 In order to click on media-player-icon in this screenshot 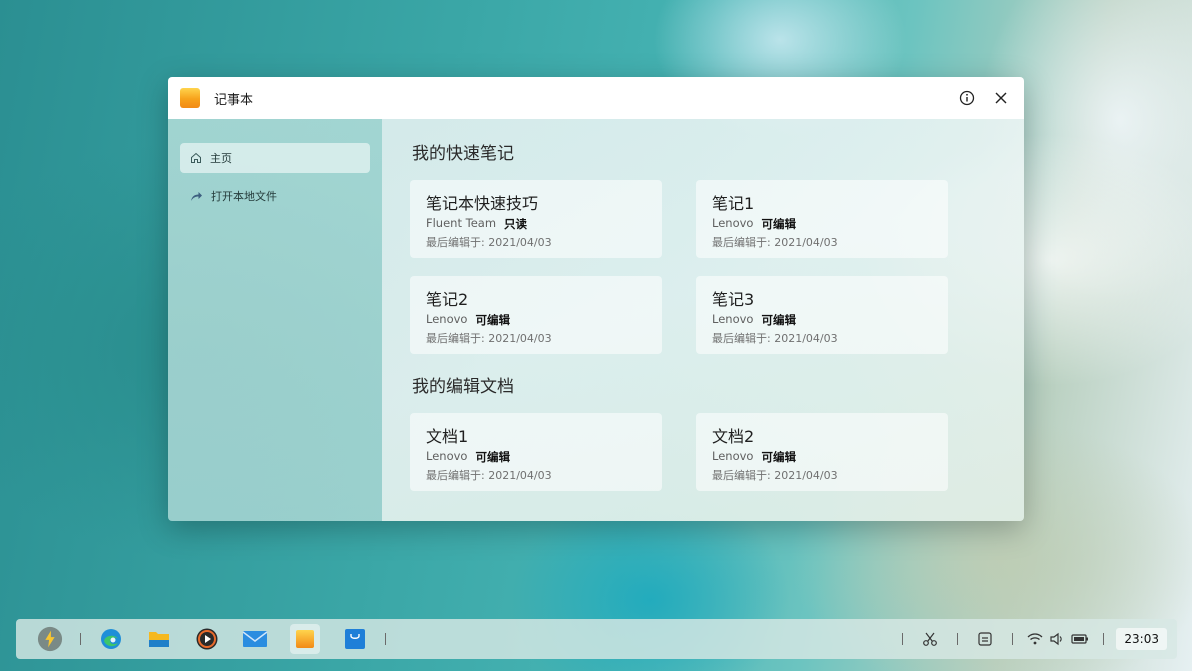, I will do `click(207, 639)`.